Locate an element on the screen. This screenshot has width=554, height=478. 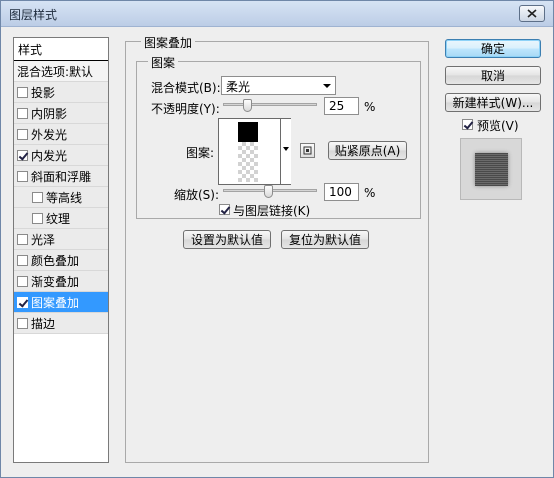
style-item-inner-glow: 内发光 is located at coordinates (61, 155).